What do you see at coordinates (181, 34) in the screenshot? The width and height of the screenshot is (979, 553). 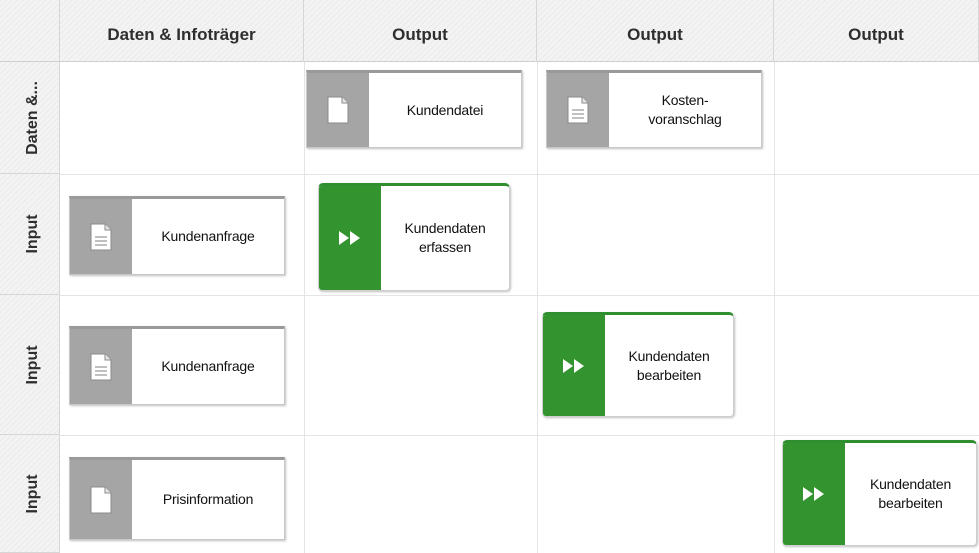 I see `column-header-label: Daten & Infoträger` at bounding box center [181, 34].